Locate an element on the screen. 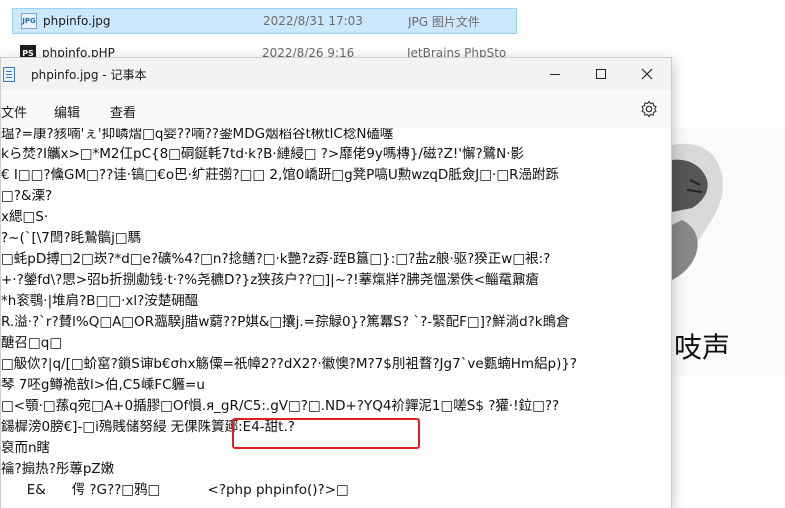 This screenshot has height=508, width=785. file-date: 2022/8/31 17:03 is located at coordinates (313, 21).